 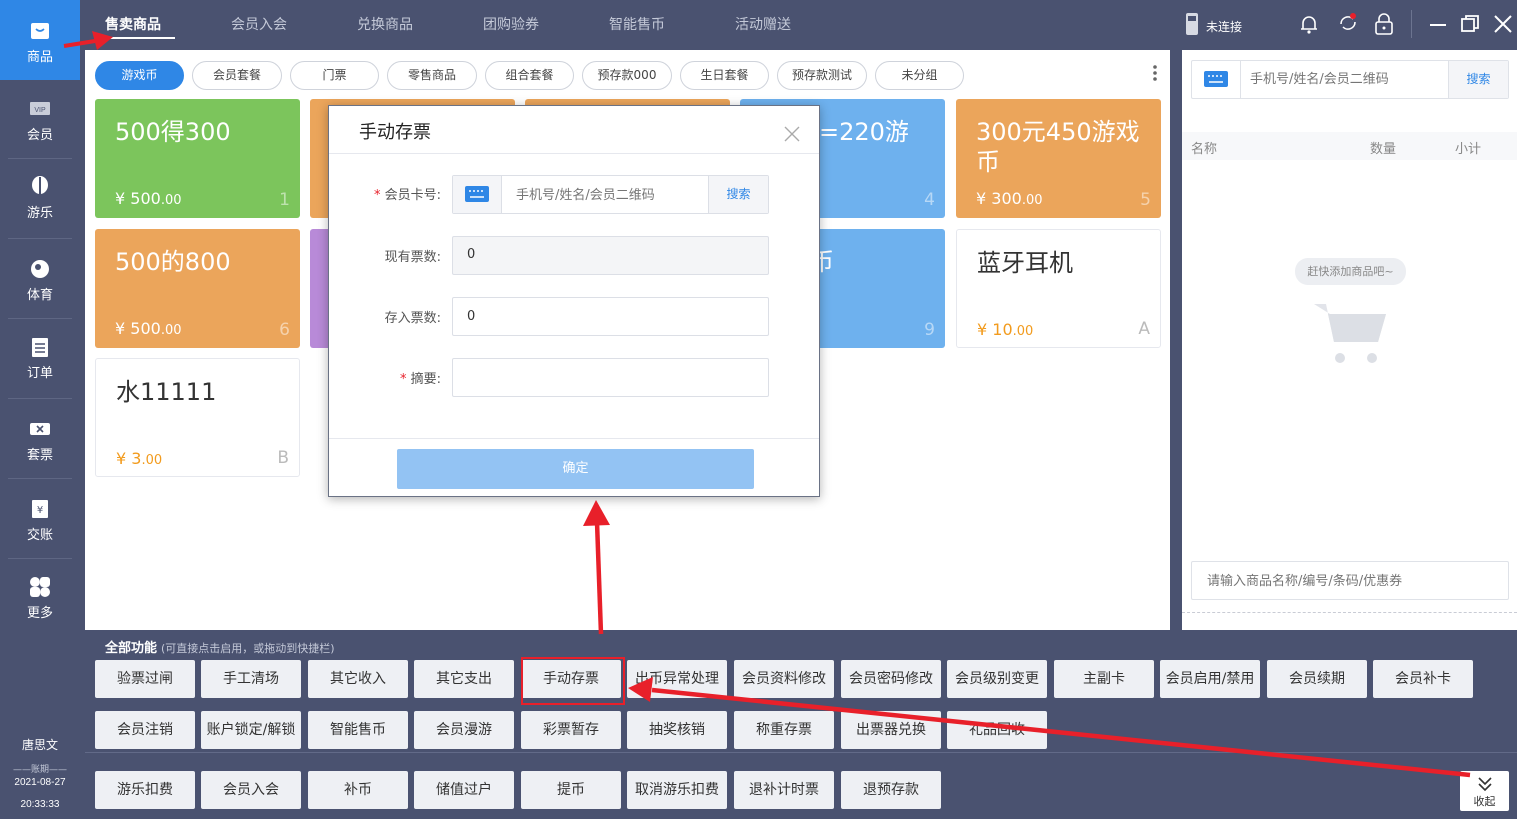 What do you see at coordinates (784, 679) in the screenshot?
I see `fn-member-info-edit: 会员资料修改` at bounding box center [784, 679].